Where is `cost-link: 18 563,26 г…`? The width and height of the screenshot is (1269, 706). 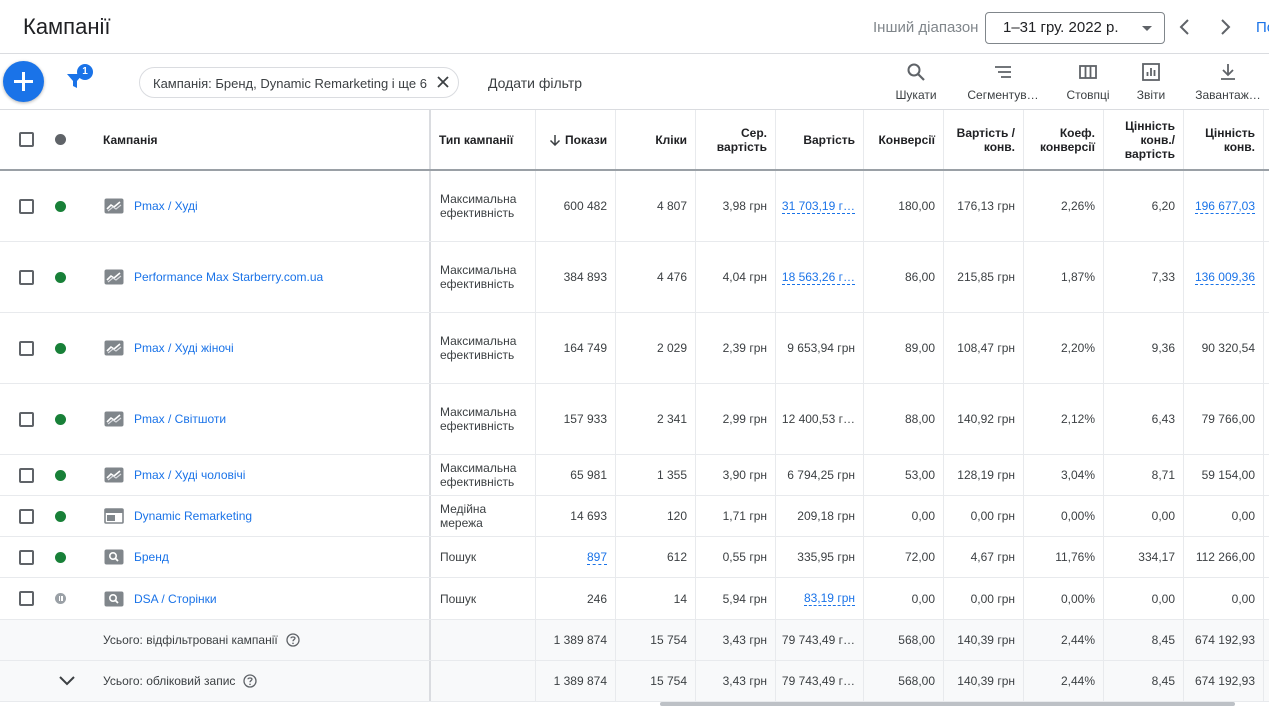 cost-link: 18 563,26 г… is located at coordinates (818, 277).